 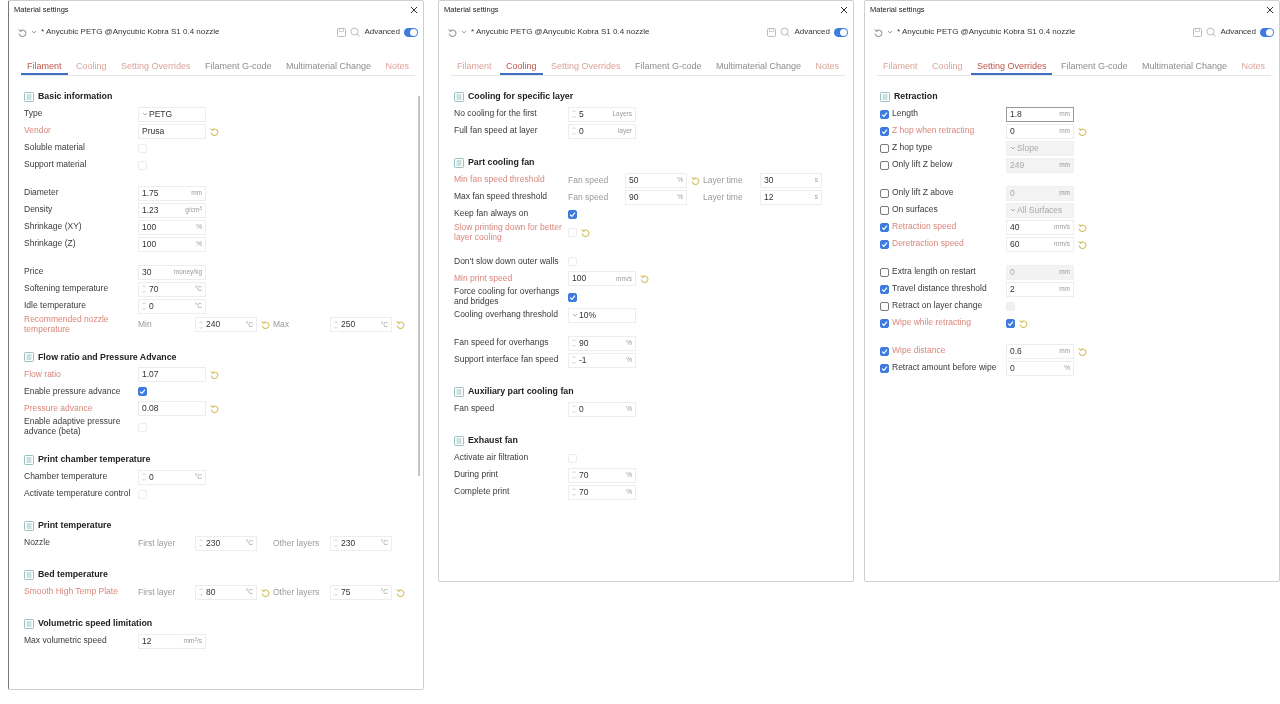 I want to click on field-caption: First layer, so click(x=157, y=592).